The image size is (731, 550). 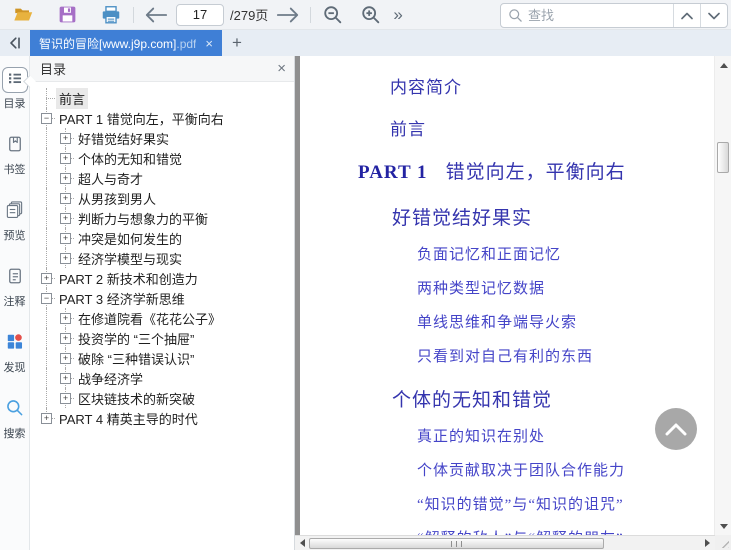 I want to click on toc-item: PART 1 错觉向左，平衡向右, so click(x=162, y=118).